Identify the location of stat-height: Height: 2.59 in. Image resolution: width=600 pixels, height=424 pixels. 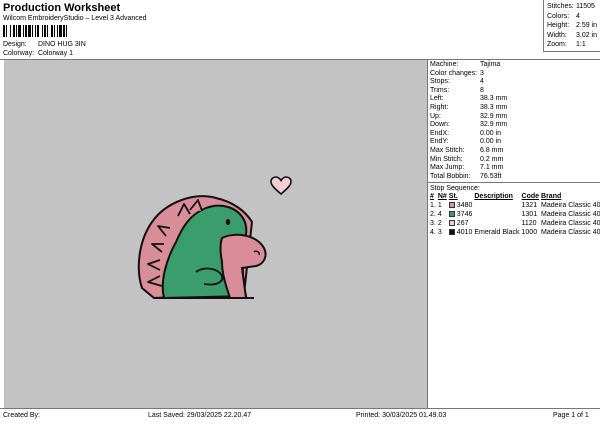
(572, 25).